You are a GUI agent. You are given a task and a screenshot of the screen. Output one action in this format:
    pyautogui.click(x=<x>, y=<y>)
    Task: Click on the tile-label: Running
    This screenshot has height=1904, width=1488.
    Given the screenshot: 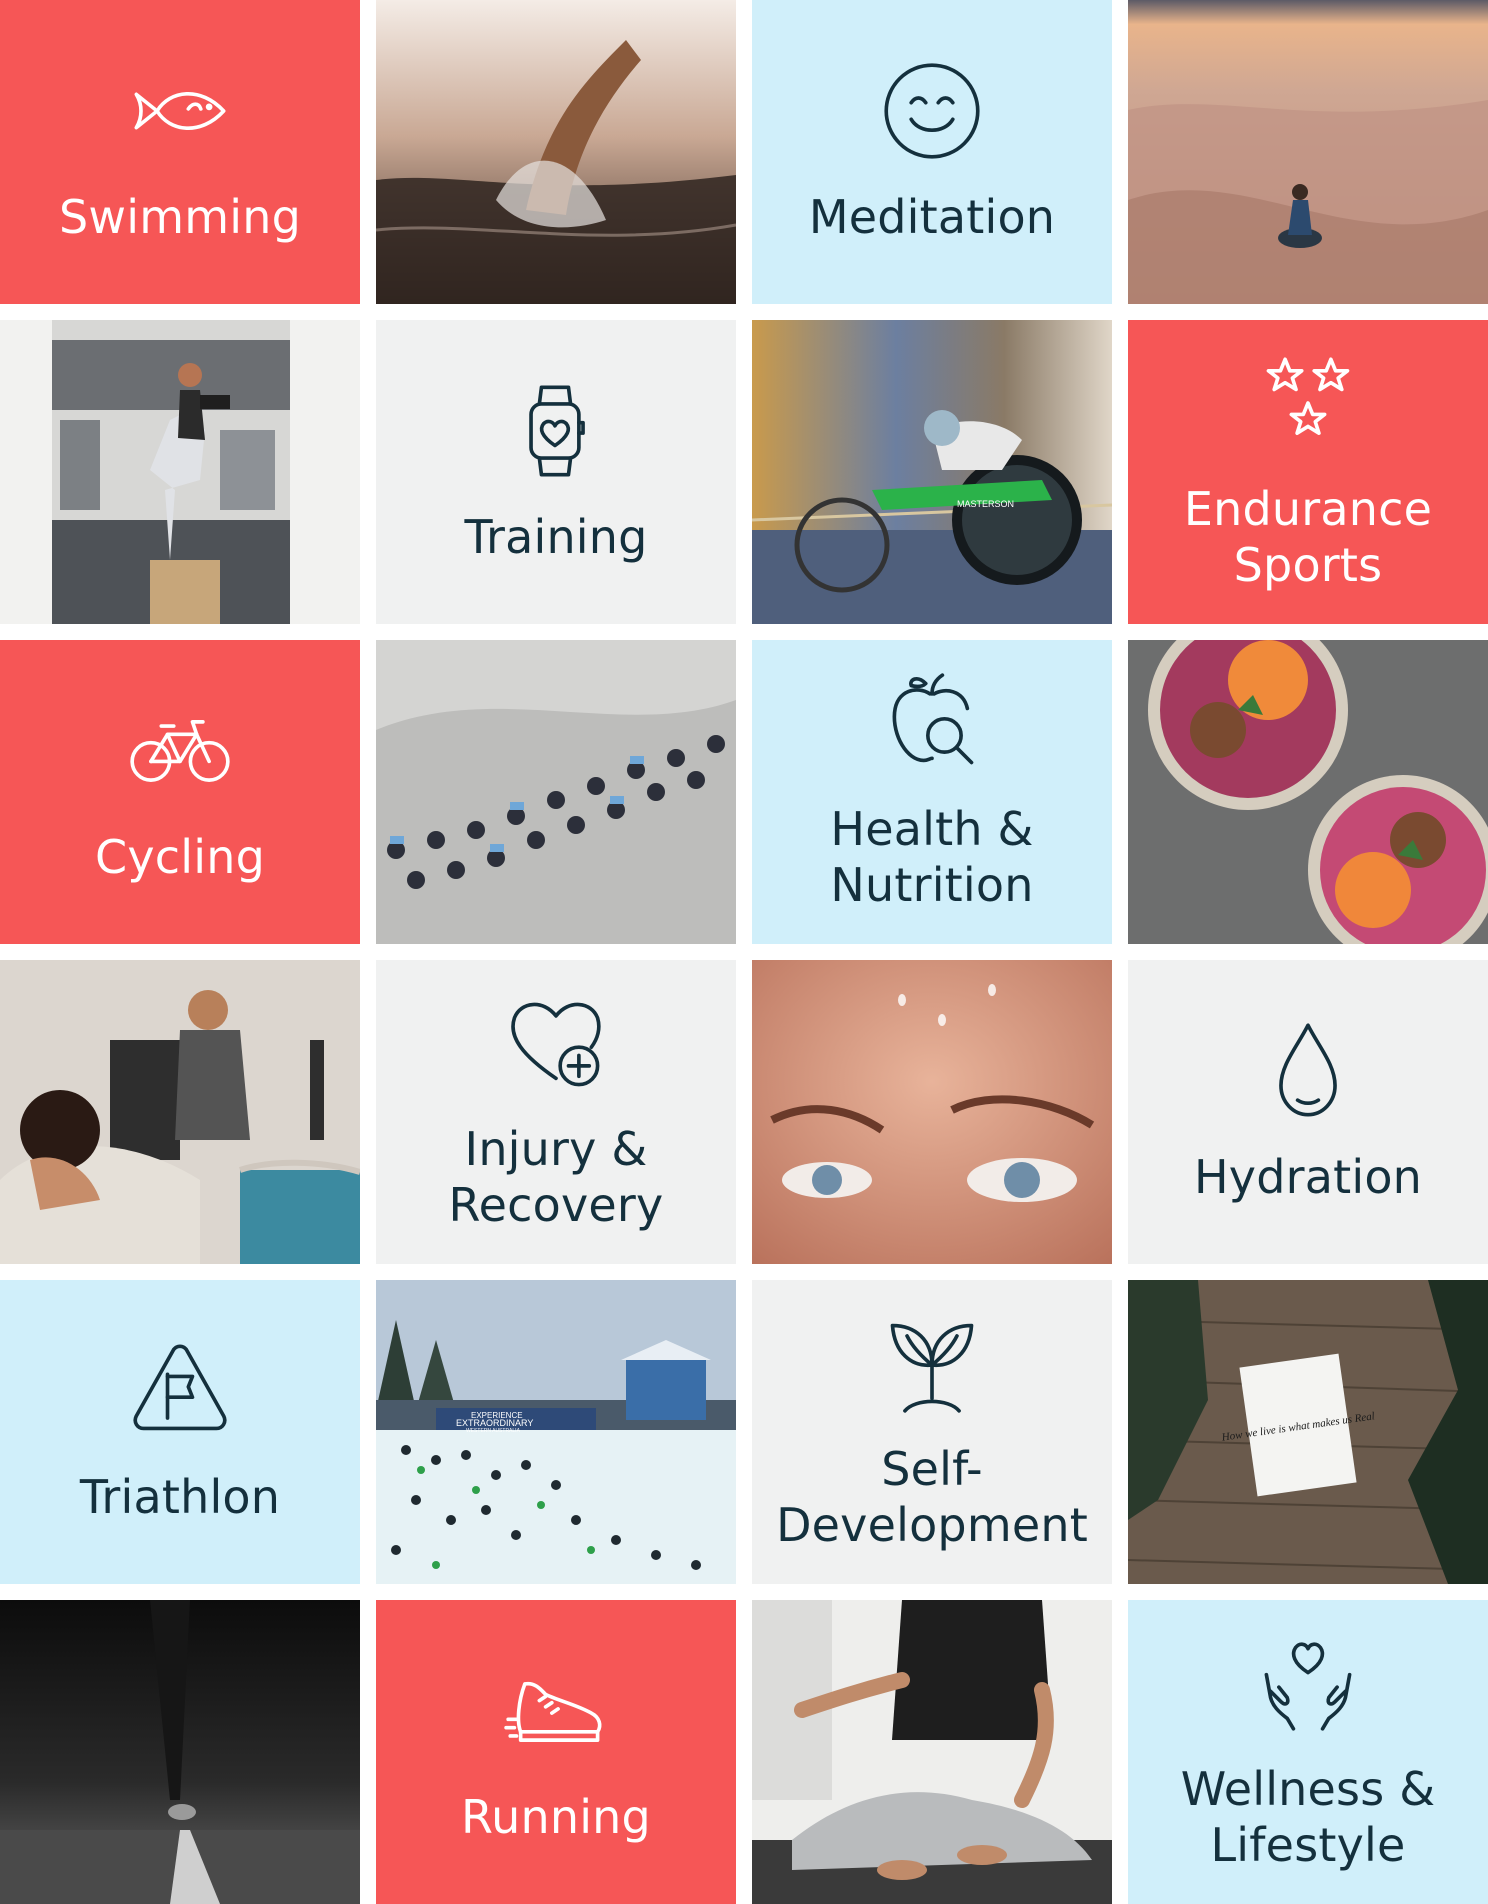 What is the action you would take?
    pyautogui.click(x=556, y=1817)
    